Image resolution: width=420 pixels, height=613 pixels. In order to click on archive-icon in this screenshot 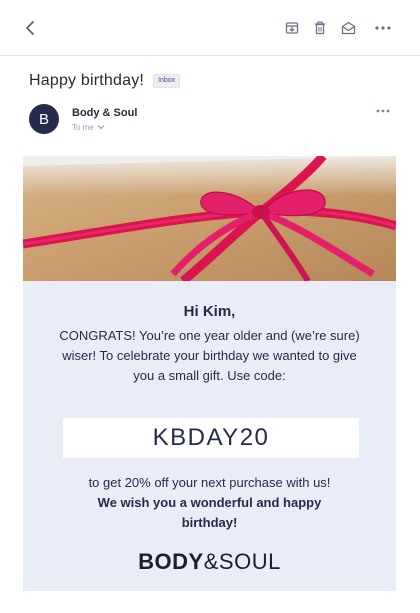, I will do `click(292, 28)`.